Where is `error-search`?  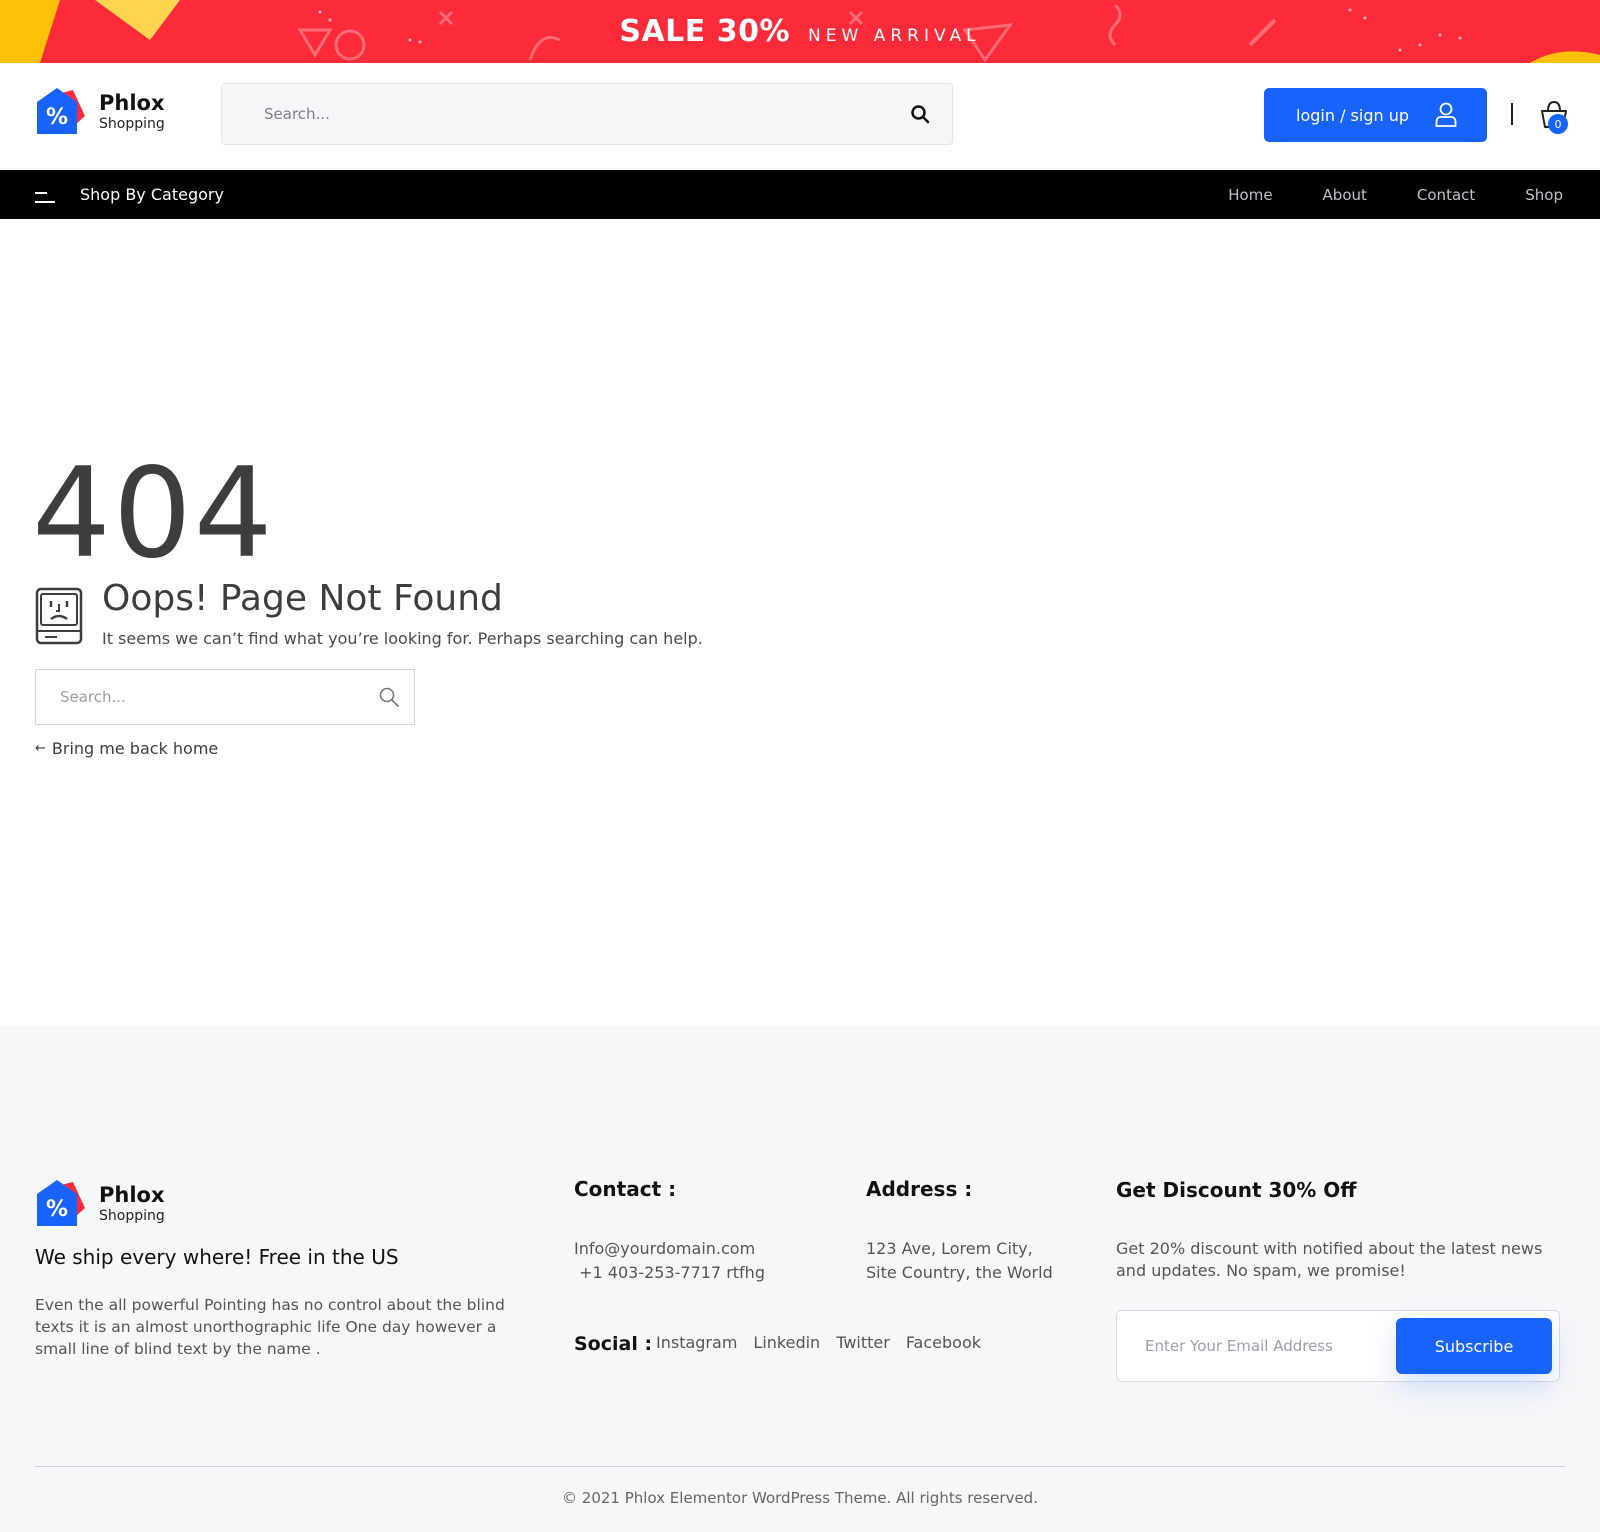 error-search is located at coordinates (225, 697).